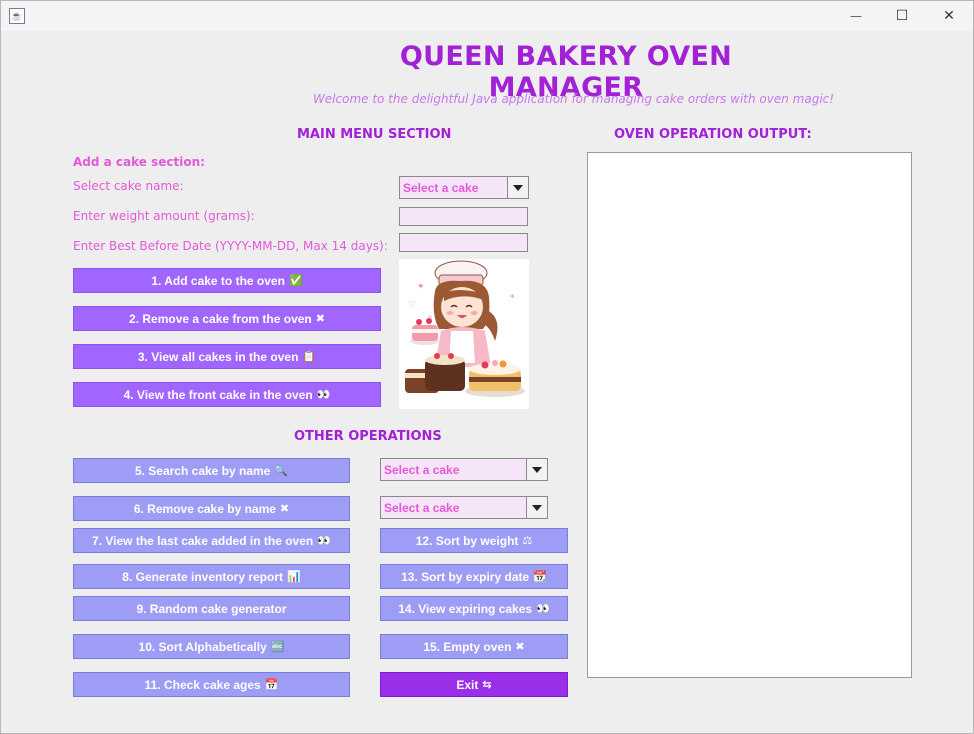  I want to click on view-last-cake-button: 7. View the last cake added in the oven 👀, so click(211, 540).